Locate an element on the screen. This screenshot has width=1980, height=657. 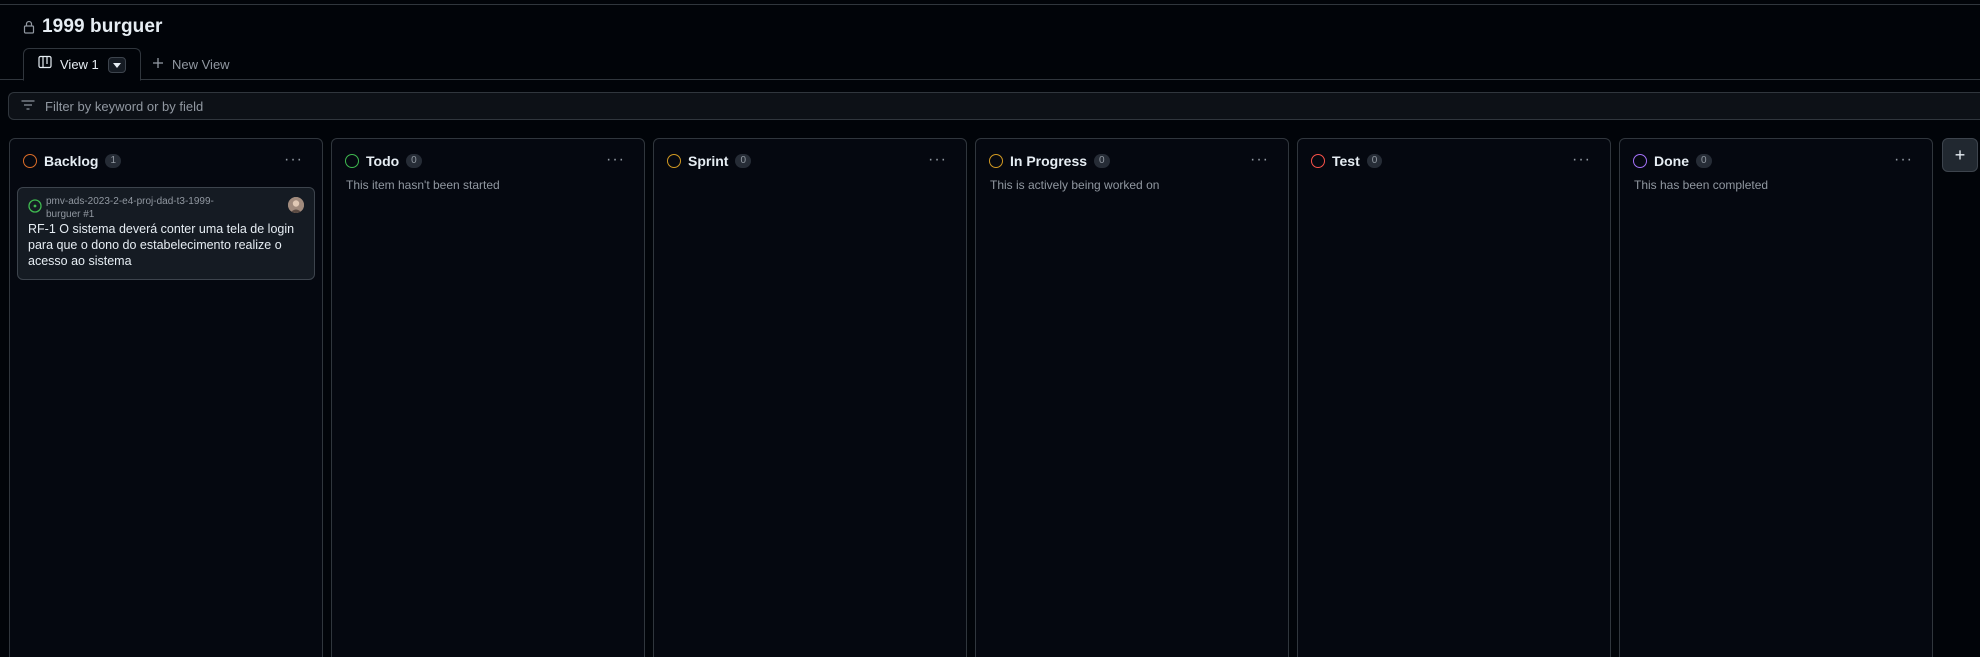
column-done: Done 0 ··· This has been completed is located at coordinates (1776, 397).